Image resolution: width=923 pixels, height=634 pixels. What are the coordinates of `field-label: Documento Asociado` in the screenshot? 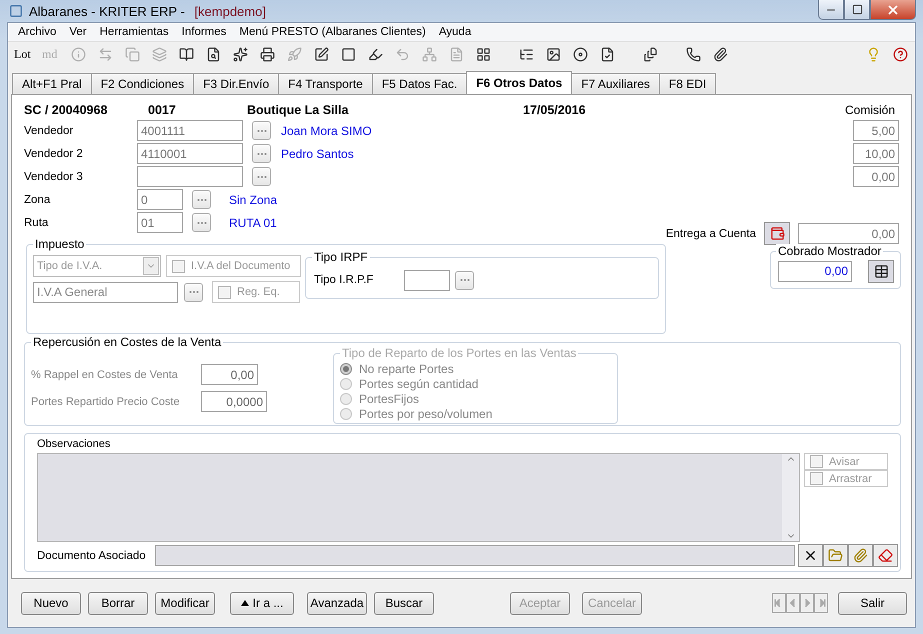 It's located at (92, 556).